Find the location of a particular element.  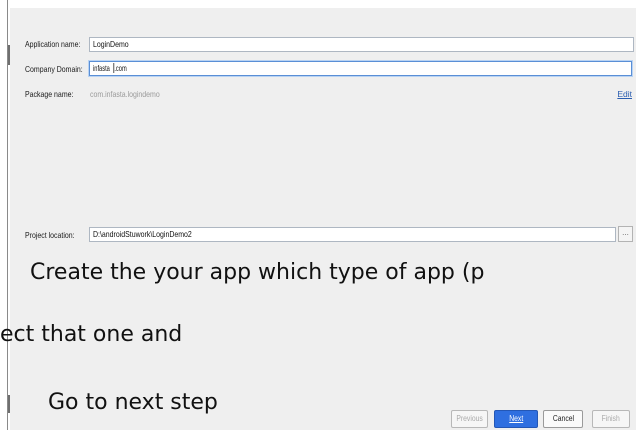

previous-button: Previous is located at coordinates (469, 419).